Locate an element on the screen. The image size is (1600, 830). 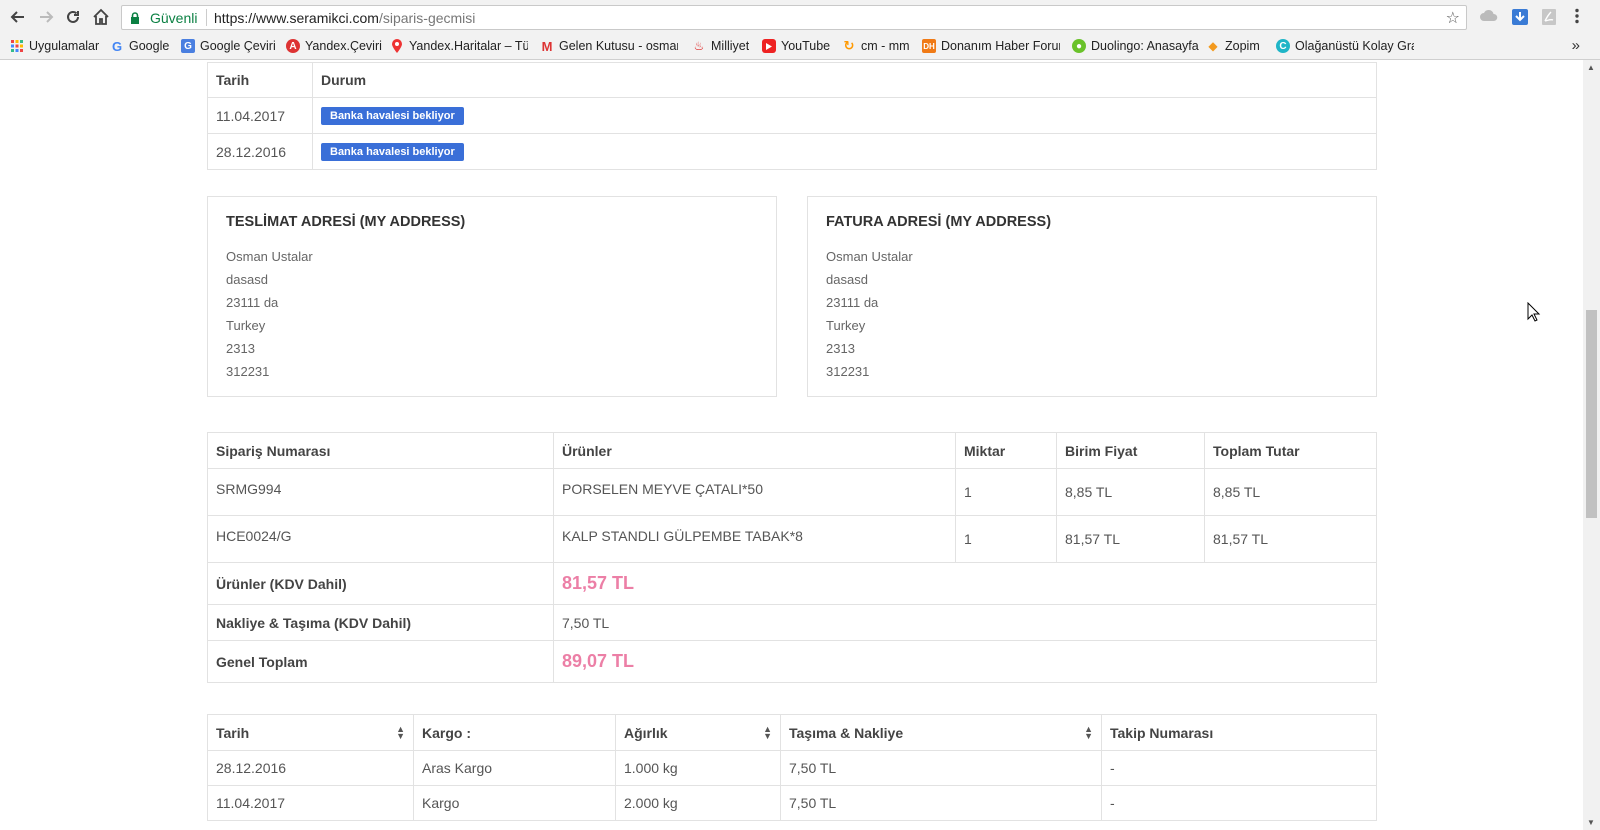
url-path: /siparis-gecmisi is located at coordinates (427, 18).